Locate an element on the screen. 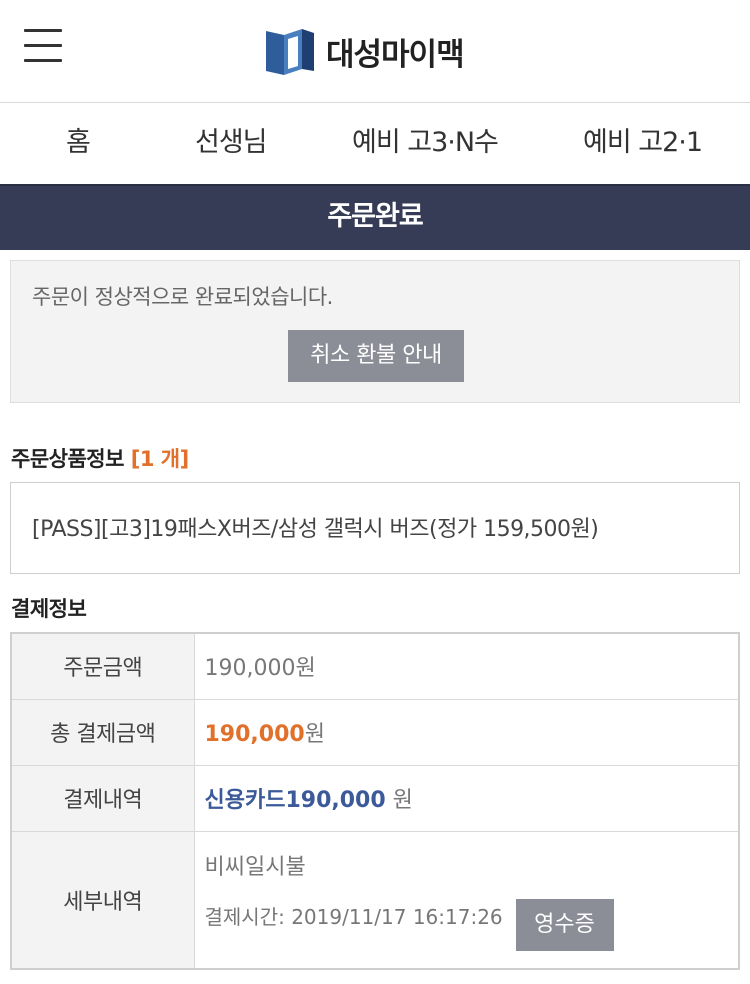 Image resolution: width=750 pixels, height=984 pixels. table-row-payment-history: 결제내역 신용카드190,000 원 is located at coordinates (375, 798).